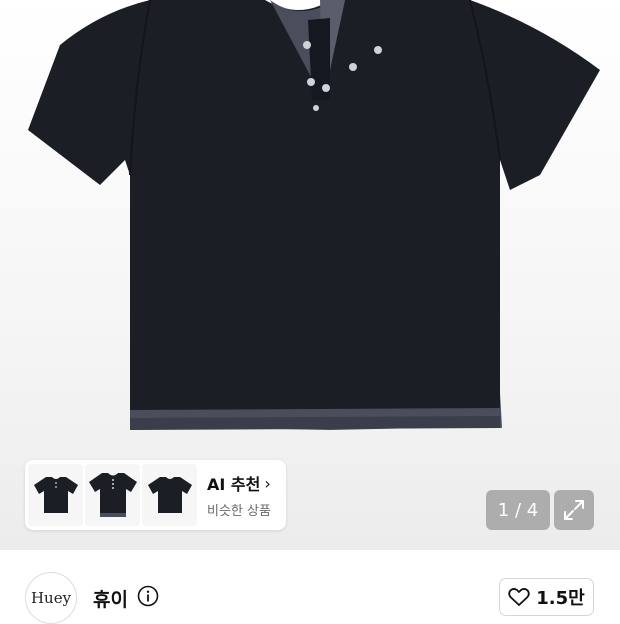 The width and height of the screenshot is (620, 624). I want to click on expand-icon, so click(574, 510).